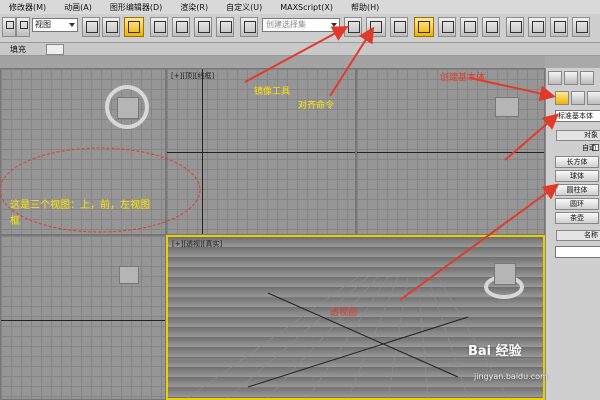 Image resolution: width=600 pixels, height=400 pixels. Describe the element at coordinates (181, 27) in the screenshot. I see `angle-snap-icon` at that location.